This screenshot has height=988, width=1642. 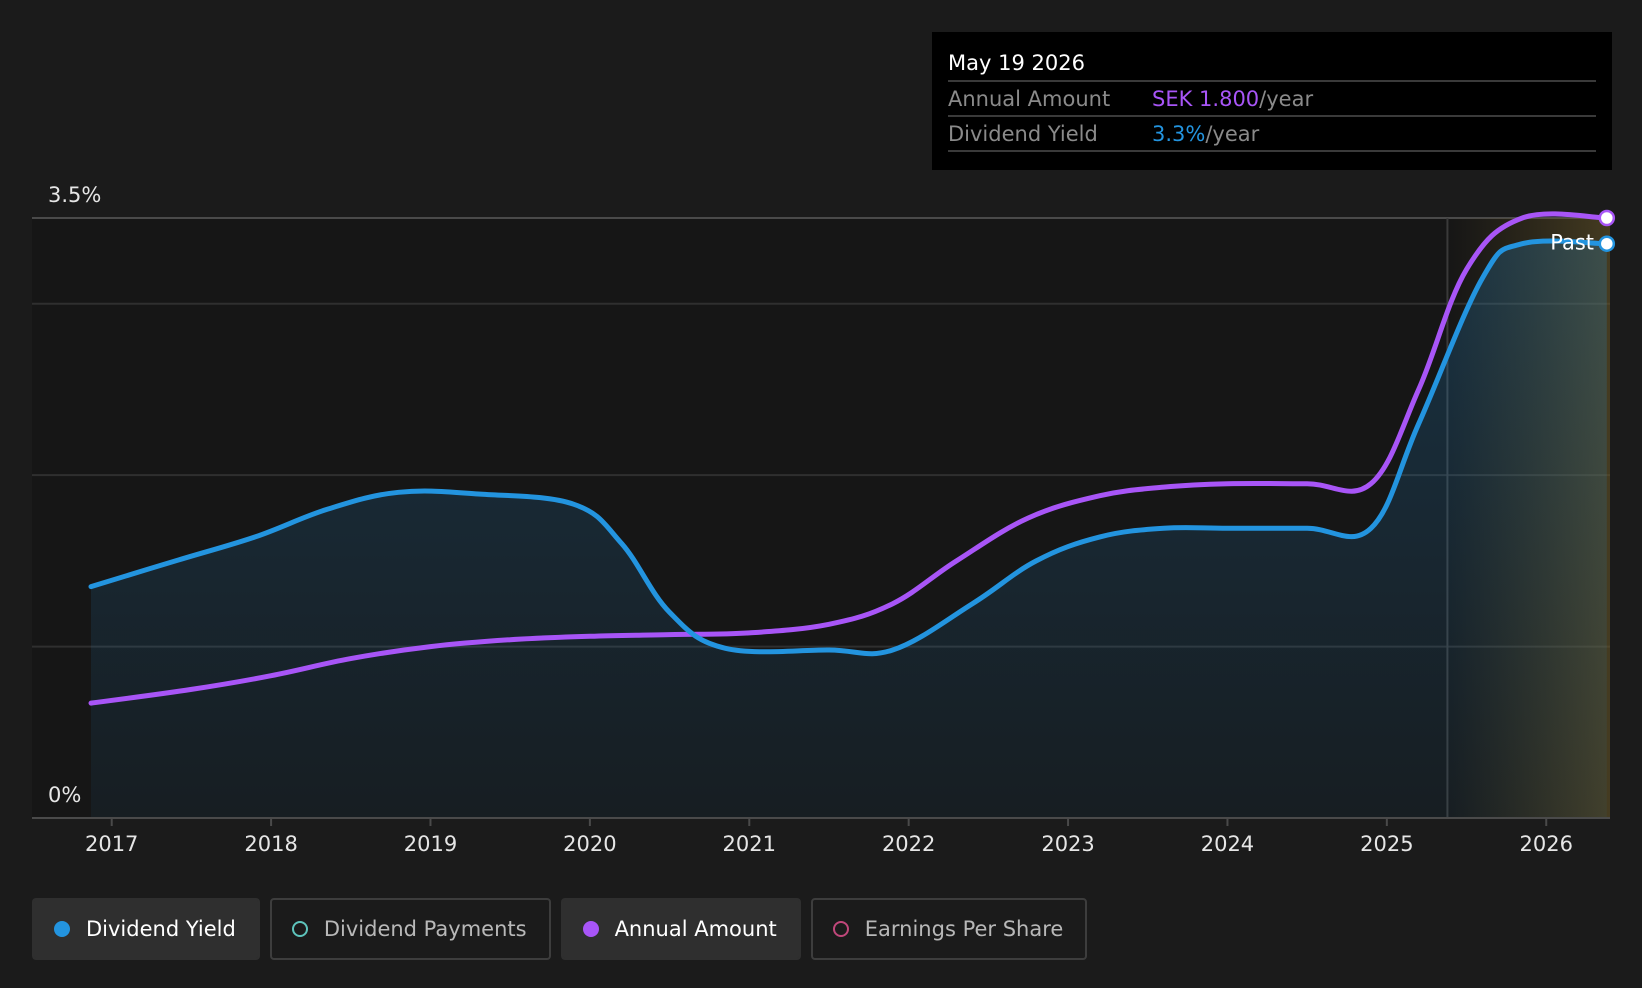 What do you see at coordinates (1232, 134) in the screenshot?
I see `tooltip-yield-unit: /year` at bounding box center [1232, 134].